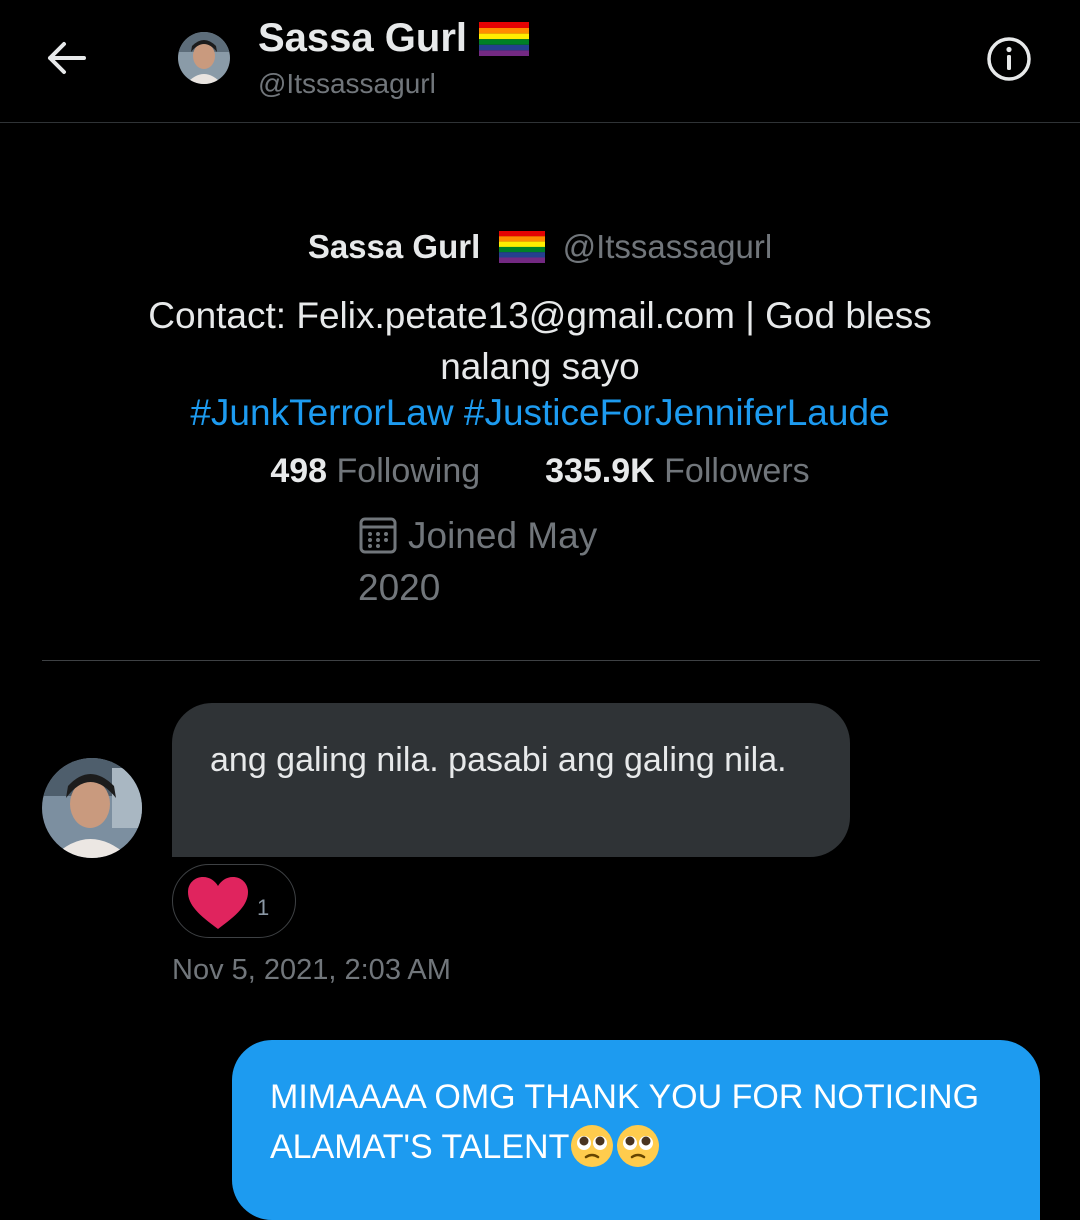 The width and height of the screenshot is (1080, 1220). Describe the element at coordinates (511, 780) in the screenshot. I see `incoming-message-bubble: ang galing nila. pasabi ang galing nila.` at that location.